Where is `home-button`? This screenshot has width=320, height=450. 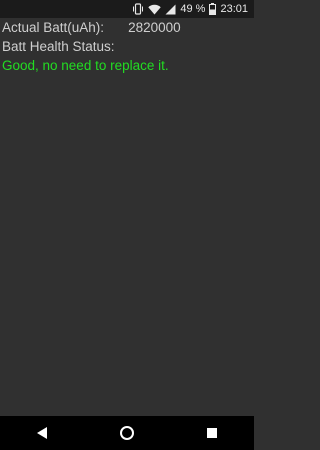
home-button is located at coordinates (127, 433).